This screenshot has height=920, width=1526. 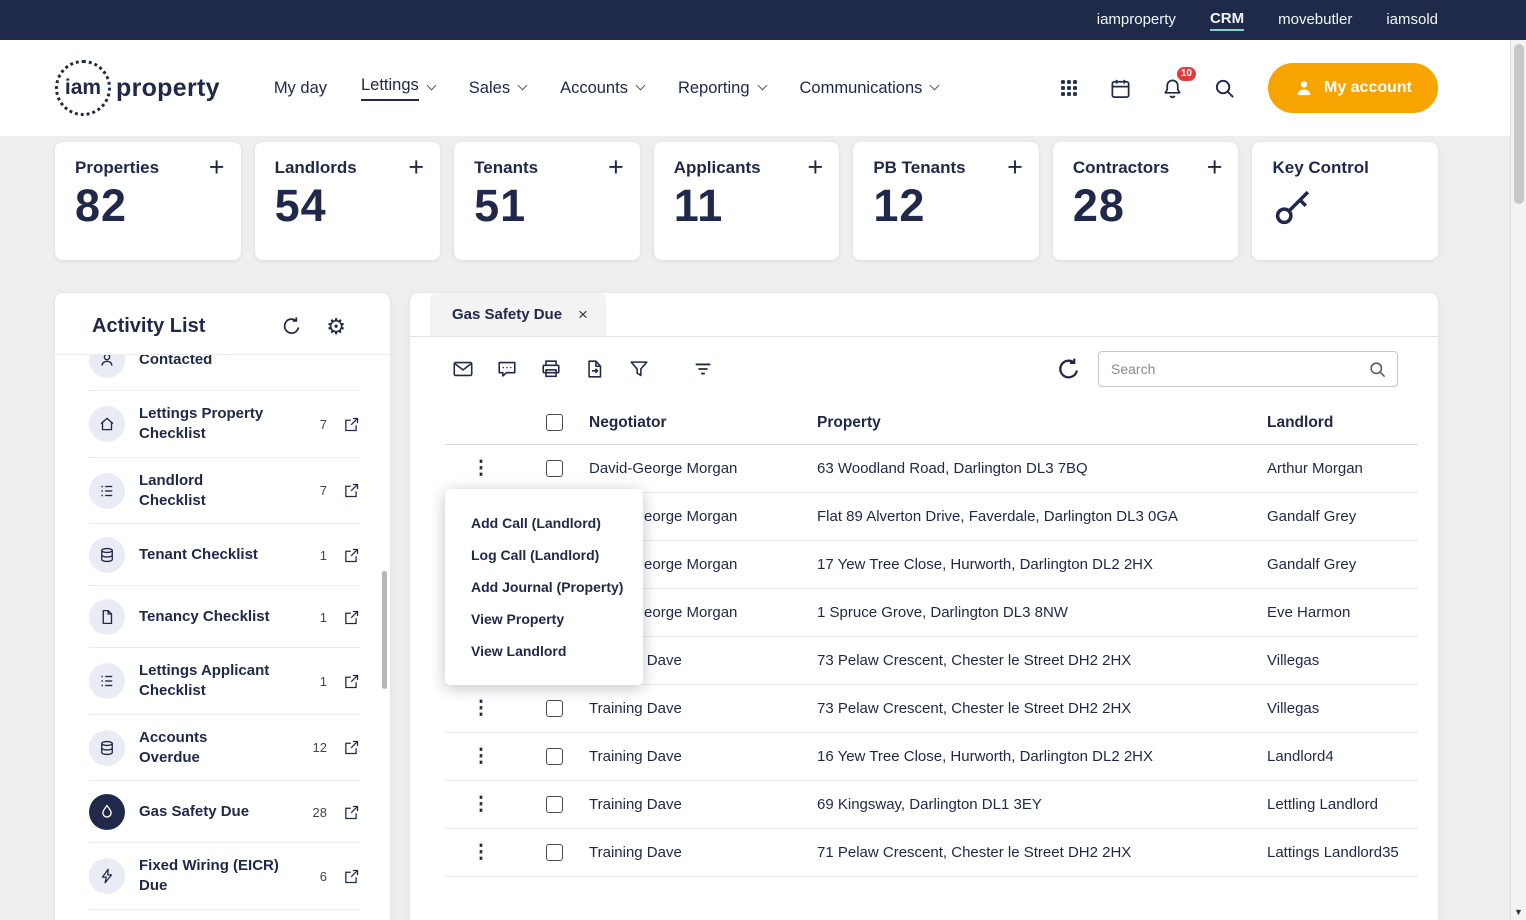 What do you see at coordinates (222, 555) in the screenshot?
I see `activity-item-tenant-checklist: Tenant Checklist 1` at bounding box center [222, 555].